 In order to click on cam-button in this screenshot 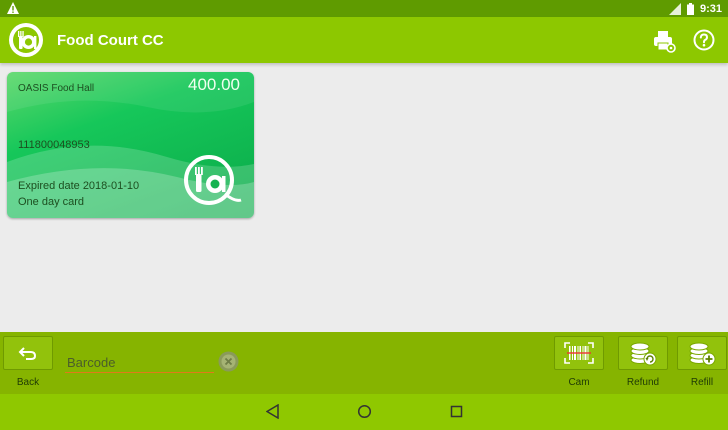, I will do `click(579, 353)`.